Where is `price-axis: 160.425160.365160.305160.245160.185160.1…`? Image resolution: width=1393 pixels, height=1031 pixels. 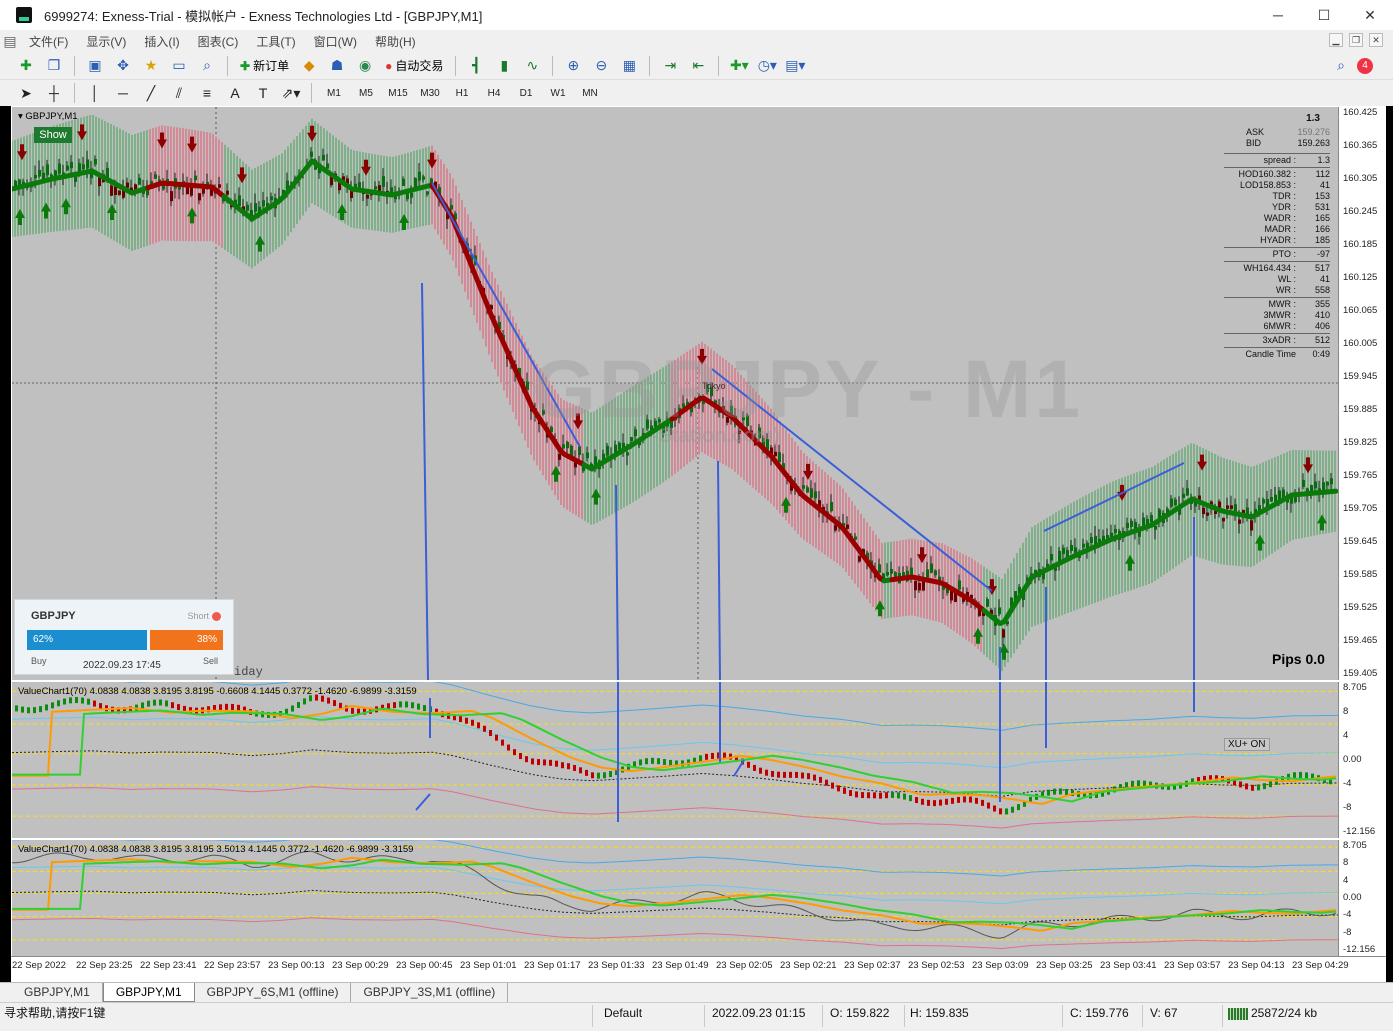
price-axis: 160.425160.365160.305160.245160.185160.1… is located at coordinates (1362, 393).